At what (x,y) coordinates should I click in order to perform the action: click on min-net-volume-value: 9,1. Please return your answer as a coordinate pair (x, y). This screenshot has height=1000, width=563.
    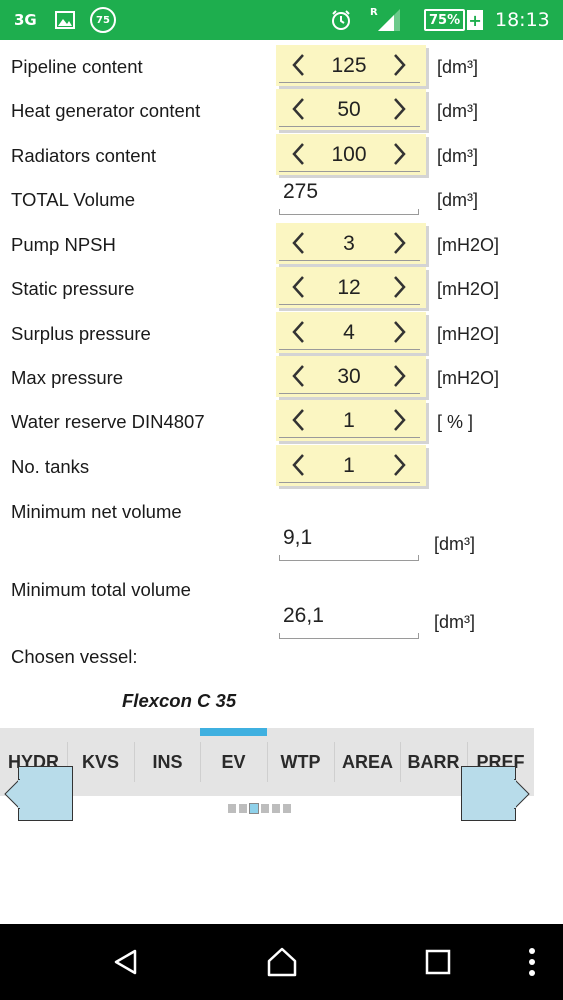
    Looking at the image, I should click on (298, 537).